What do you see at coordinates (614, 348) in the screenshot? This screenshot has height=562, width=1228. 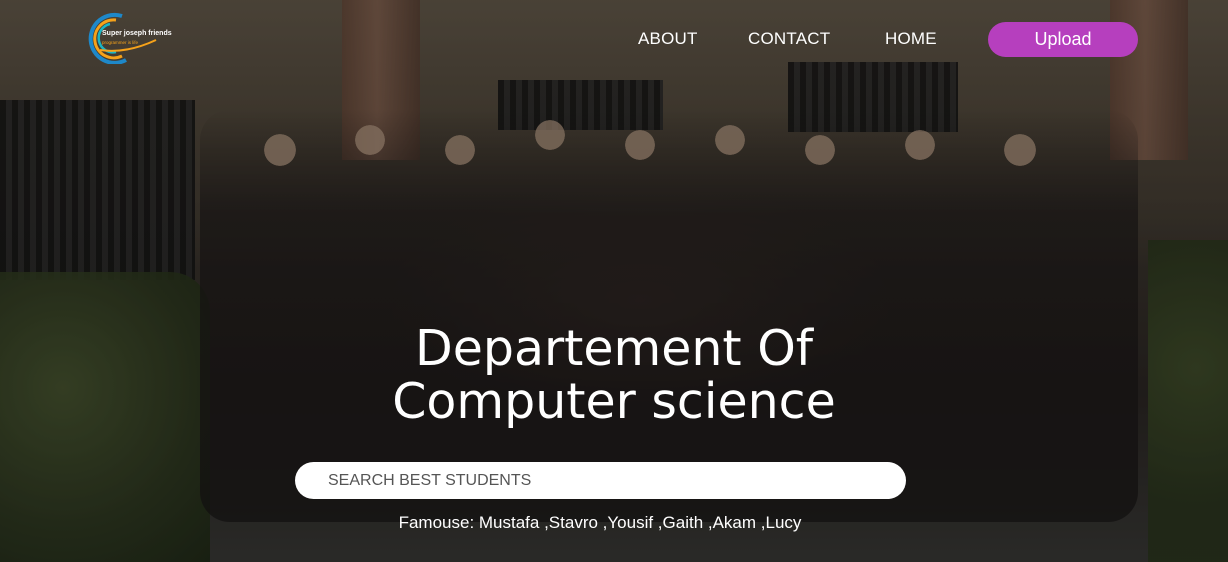 I see `page-title-line1: Departement Of` at bounding box center [614, 348].